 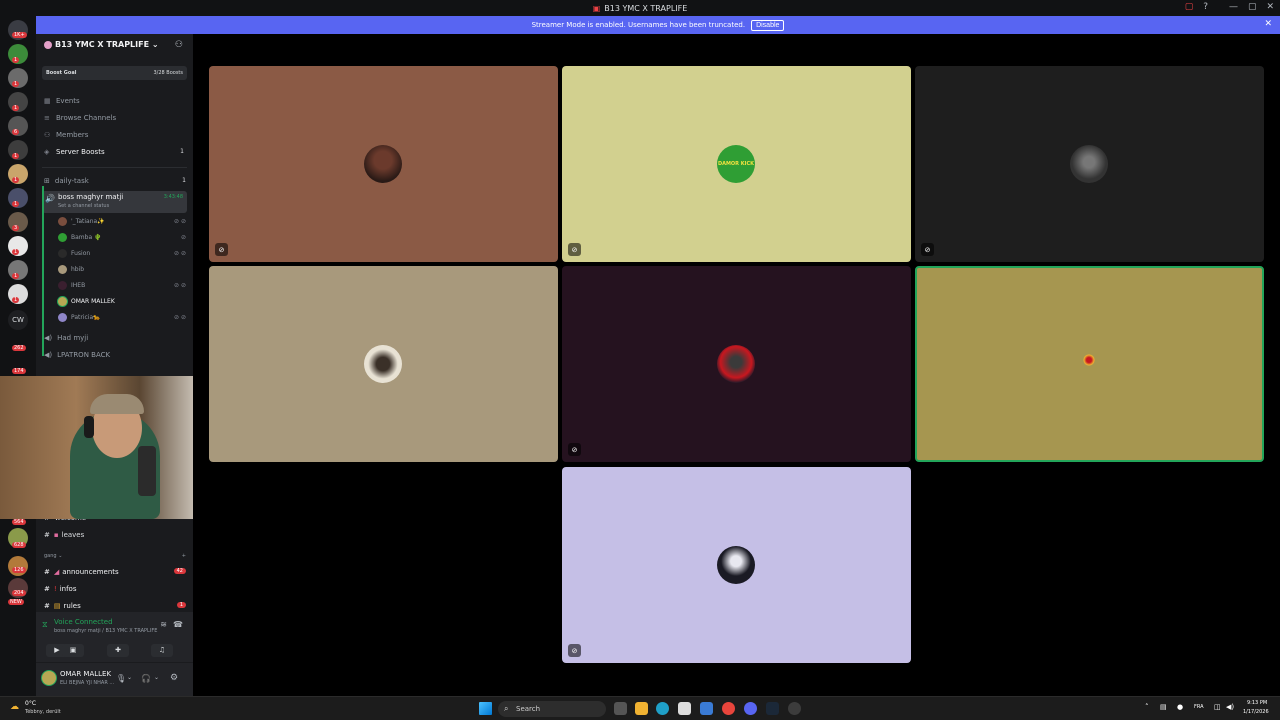 I want to click on voice-channel: ◀) LPATRON BACK, so click(x=77, y=355).